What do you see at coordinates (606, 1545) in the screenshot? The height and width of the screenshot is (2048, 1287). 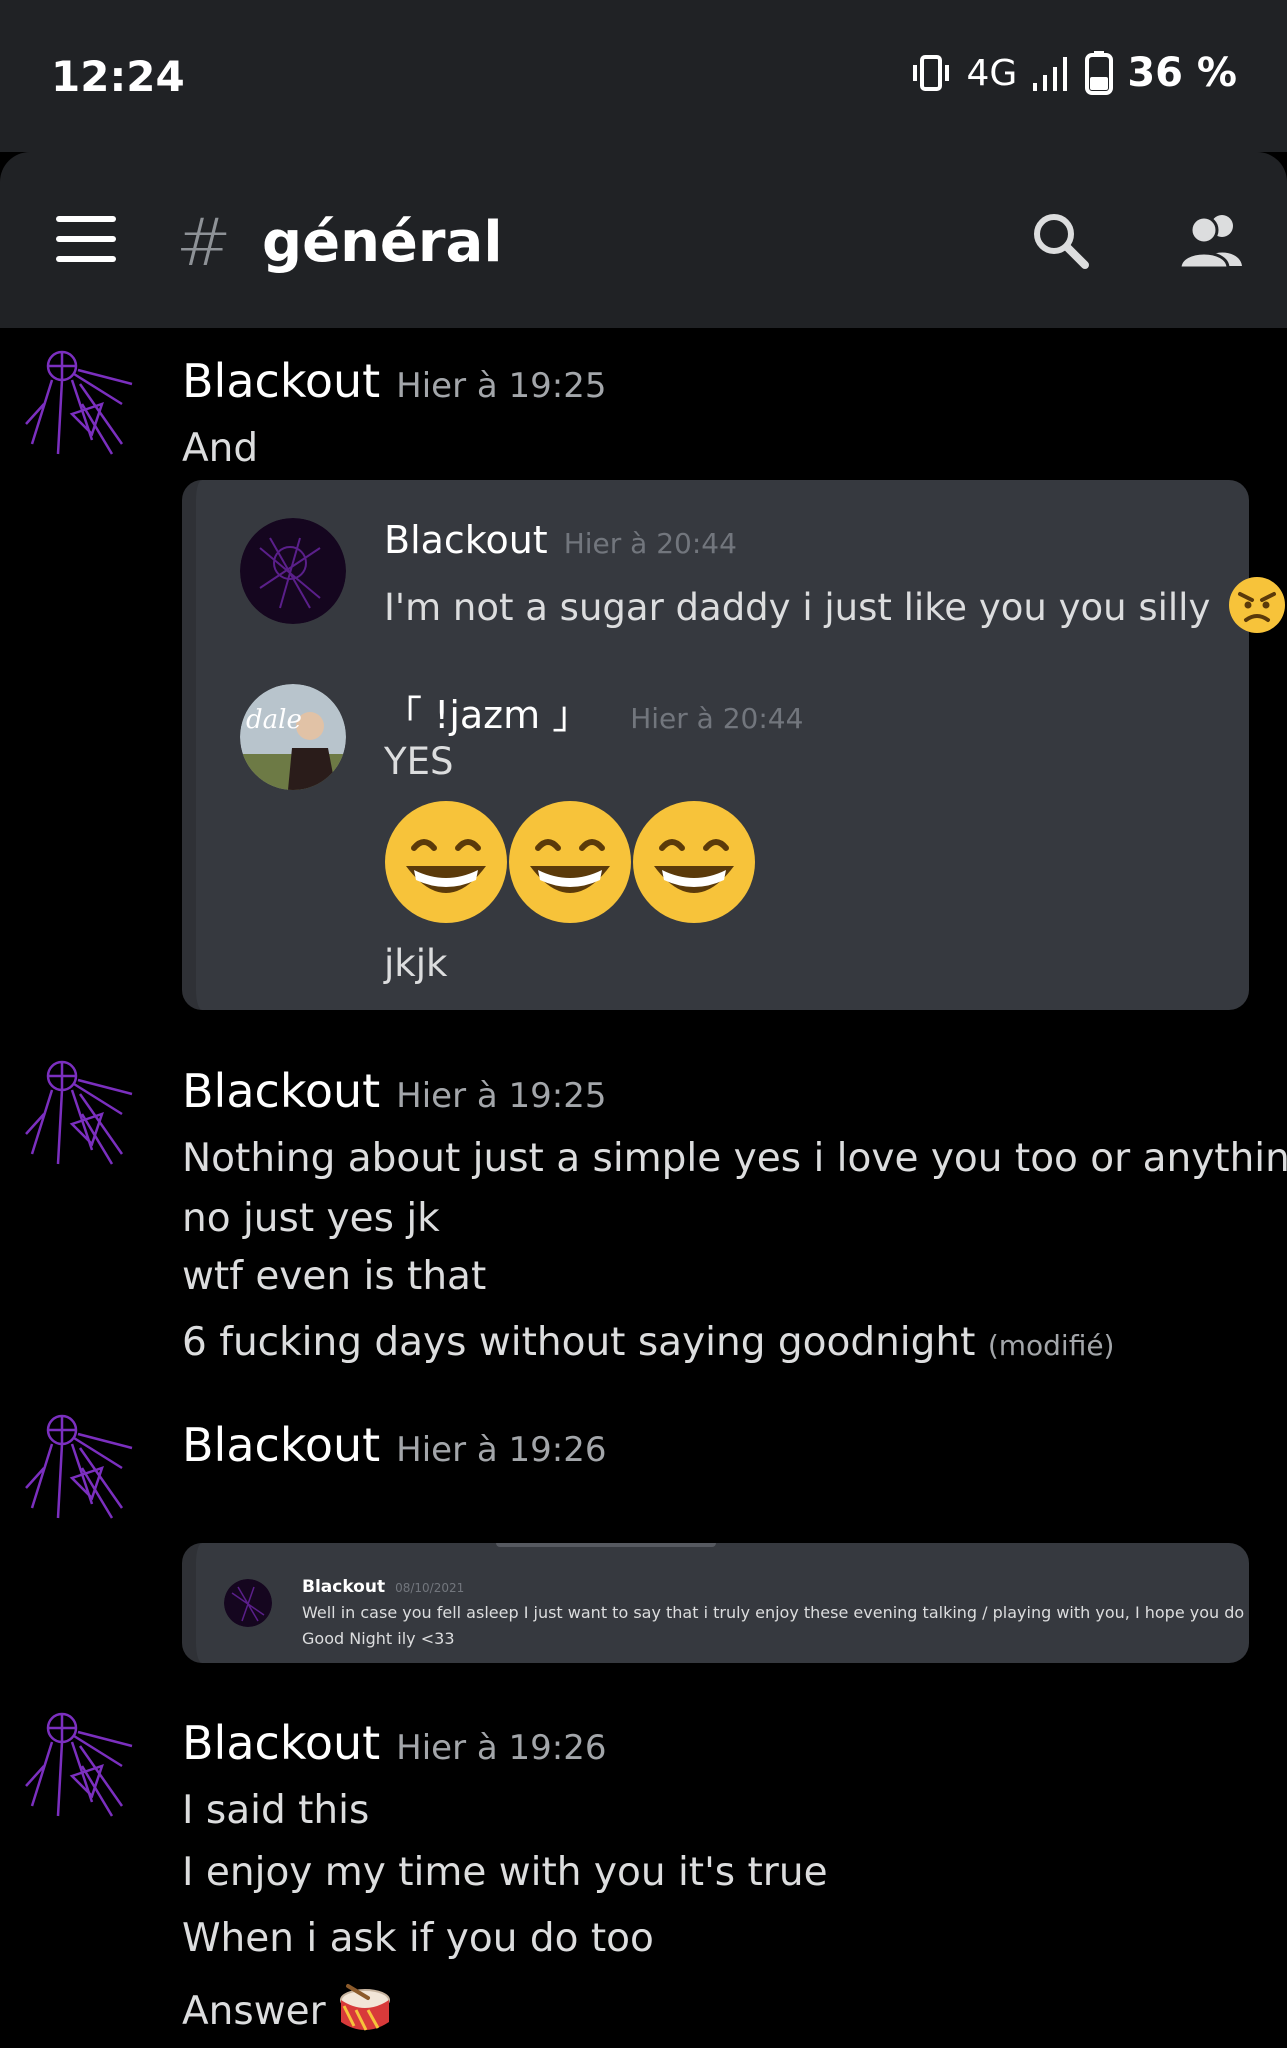 I see `cropped-text-fragment` at bounding box center [606, 1545].